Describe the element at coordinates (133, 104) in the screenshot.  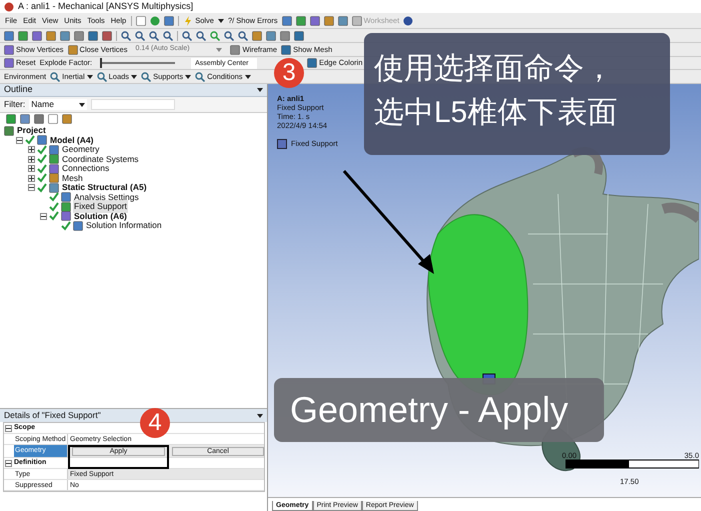
I see `filter-search-field` at that location.